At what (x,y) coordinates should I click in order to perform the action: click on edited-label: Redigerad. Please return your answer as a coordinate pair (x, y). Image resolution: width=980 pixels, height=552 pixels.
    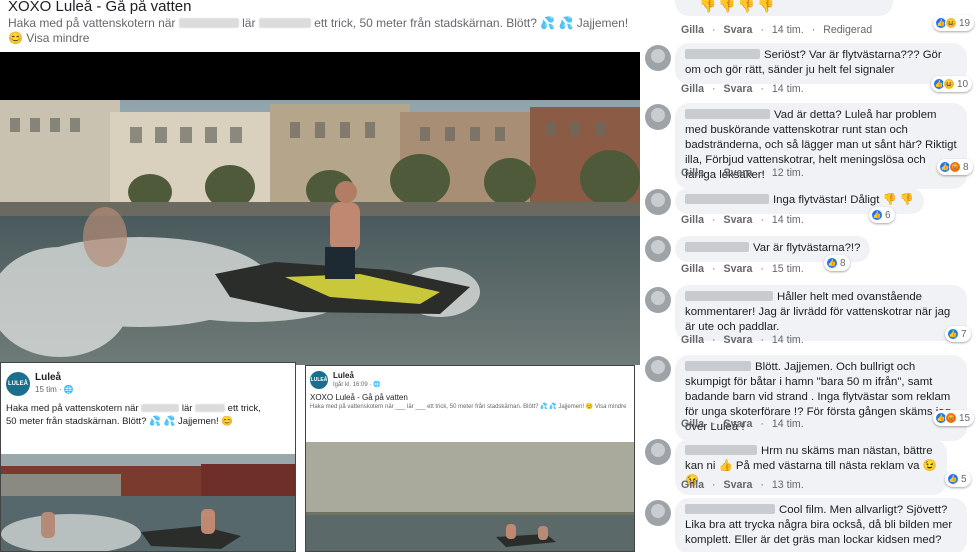
    Looking at the image, I should click on (848, 30).